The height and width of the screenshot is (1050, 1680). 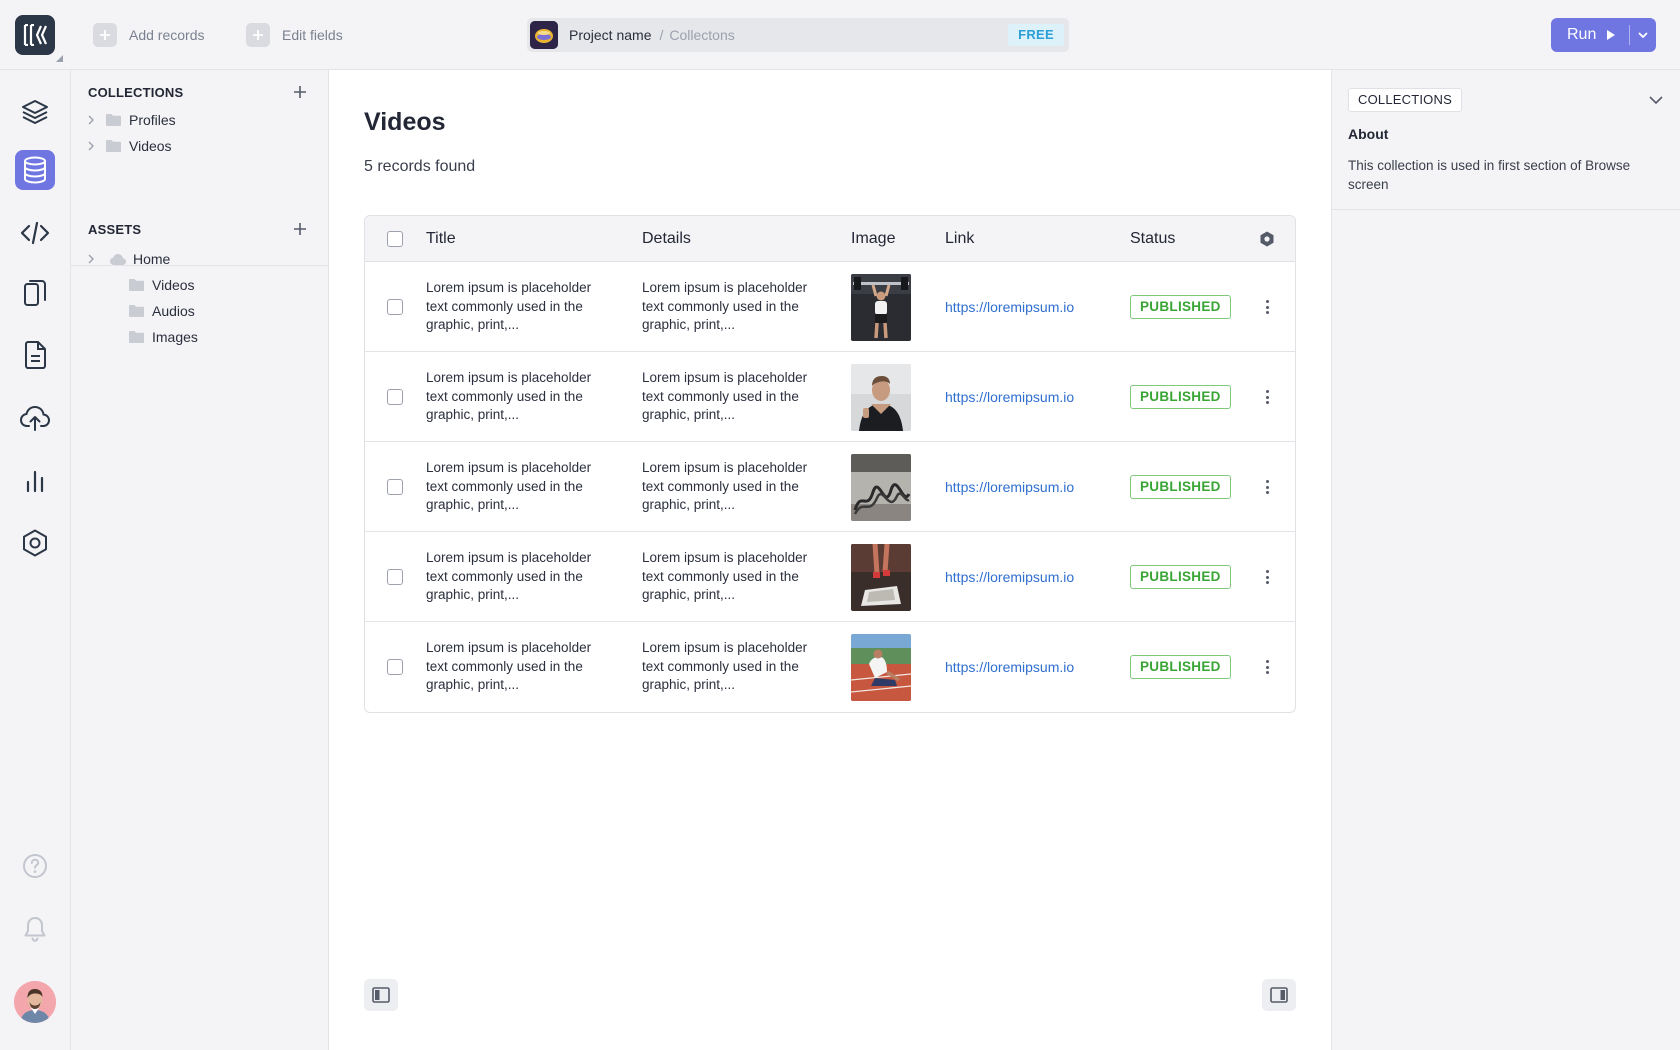 I want to click on actions-cell, so click(x=1267, y=397).